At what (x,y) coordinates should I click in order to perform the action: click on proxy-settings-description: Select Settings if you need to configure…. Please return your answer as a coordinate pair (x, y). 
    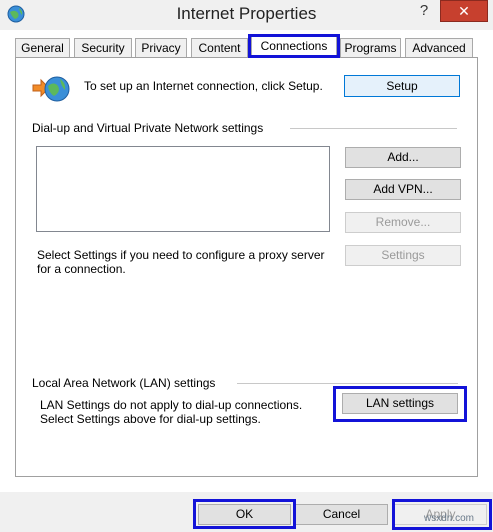
    Looking at the image, I should click on (181, 262).